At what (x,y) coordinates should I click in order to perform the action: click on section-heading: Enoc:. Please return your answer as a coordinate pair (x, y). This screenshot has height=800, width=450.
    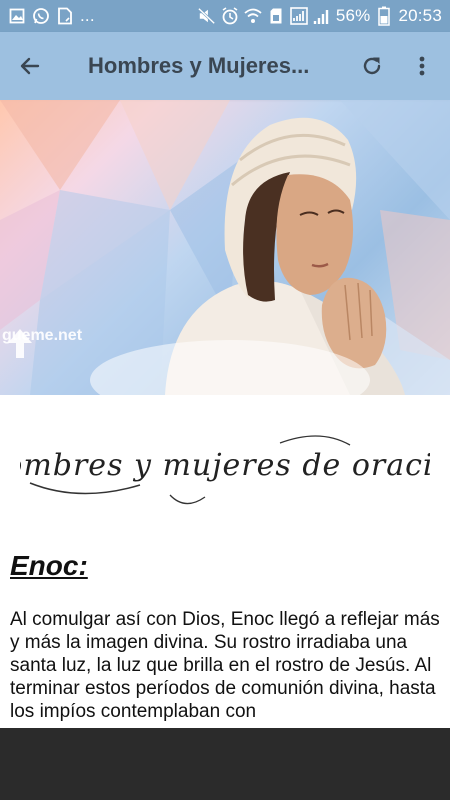
    Looking at the image, I should click on (49, 565).